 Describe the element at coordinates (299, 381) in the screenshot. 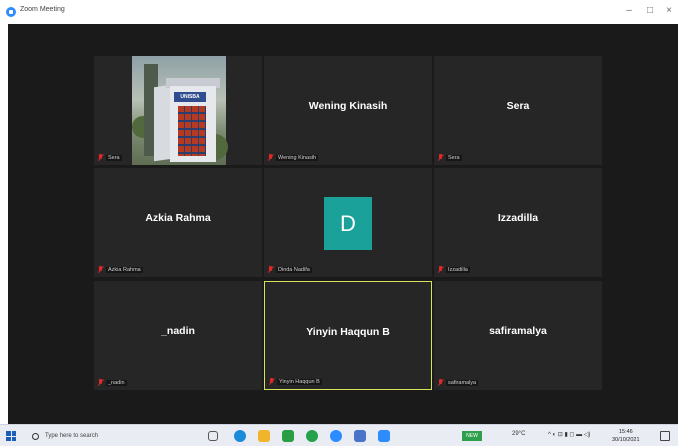

I see `participant-label: Yinyin Haqqun B` at that location.